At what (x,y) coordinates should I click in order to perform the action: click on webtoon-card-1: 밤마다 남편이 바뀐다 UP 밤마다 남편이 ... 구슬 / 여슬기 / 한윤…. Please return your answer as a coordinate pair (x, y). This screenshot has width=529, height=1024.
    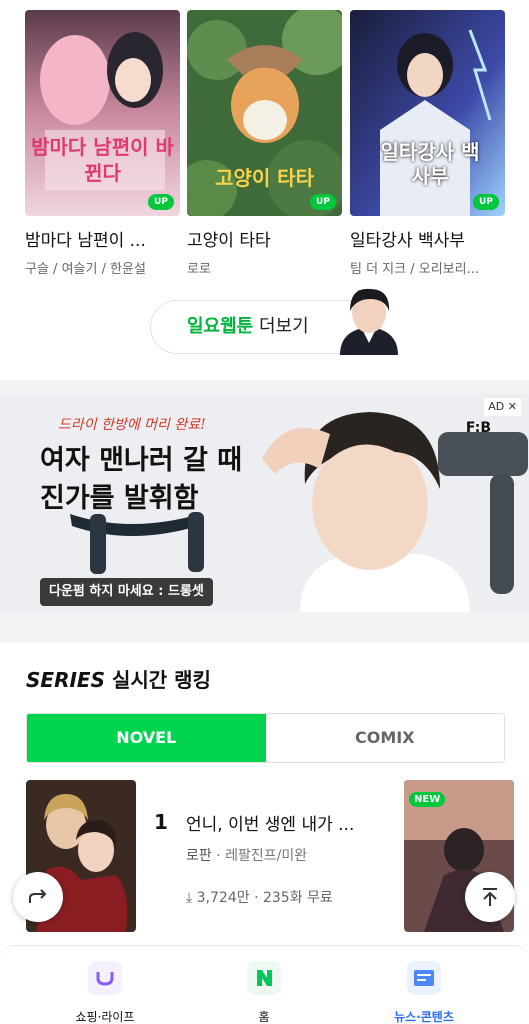
    Looking at the image, I should click on (102, 143).